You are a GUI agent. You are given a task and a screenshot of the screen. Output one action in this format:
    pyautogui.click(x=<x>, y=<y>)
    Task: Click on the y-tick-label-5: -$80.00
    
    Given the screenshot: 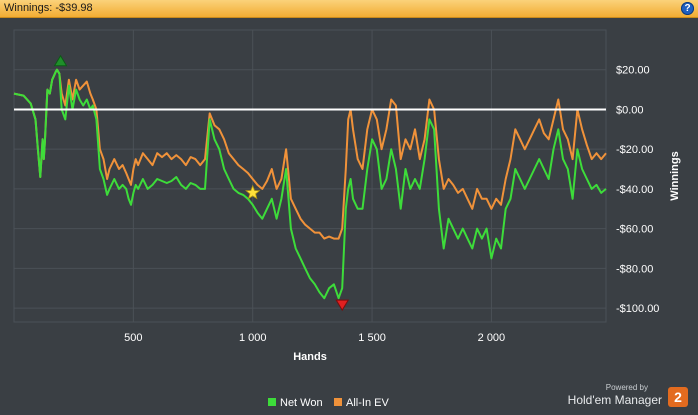 What is the action you would take?
    pyautogui.click(x=634, y=269)
    